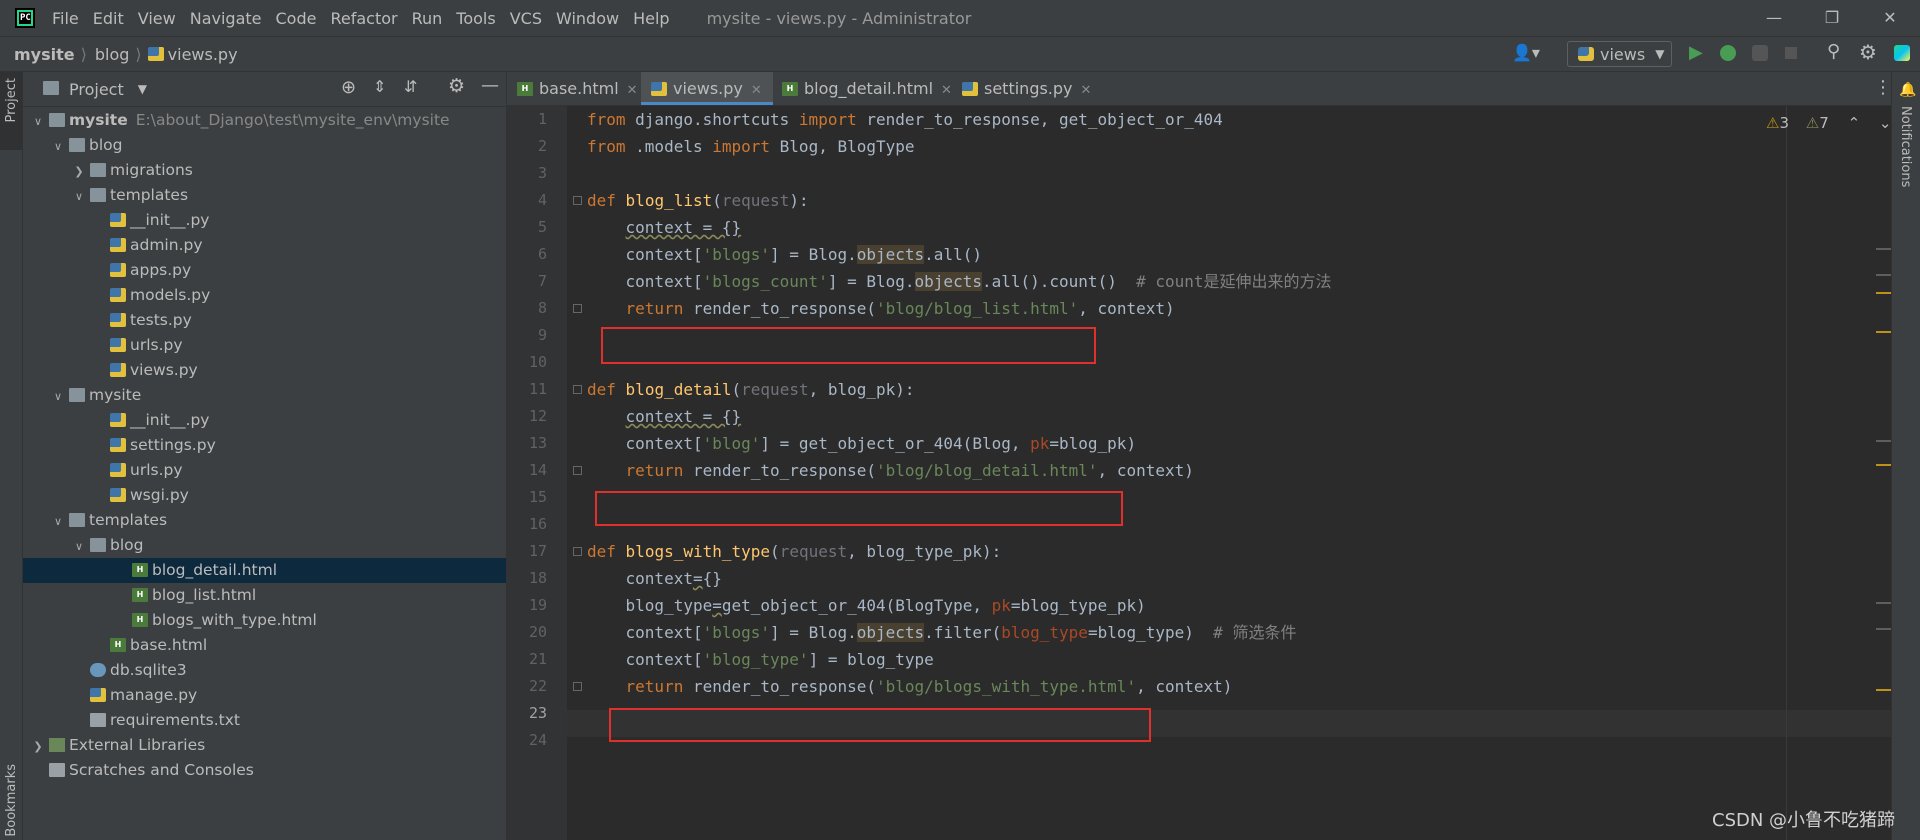 The image size is (1920, 840). Describe the element at coordinates (1883, 87) in the screenshot. I see `more-tabs-icon: ⋮` at that location.